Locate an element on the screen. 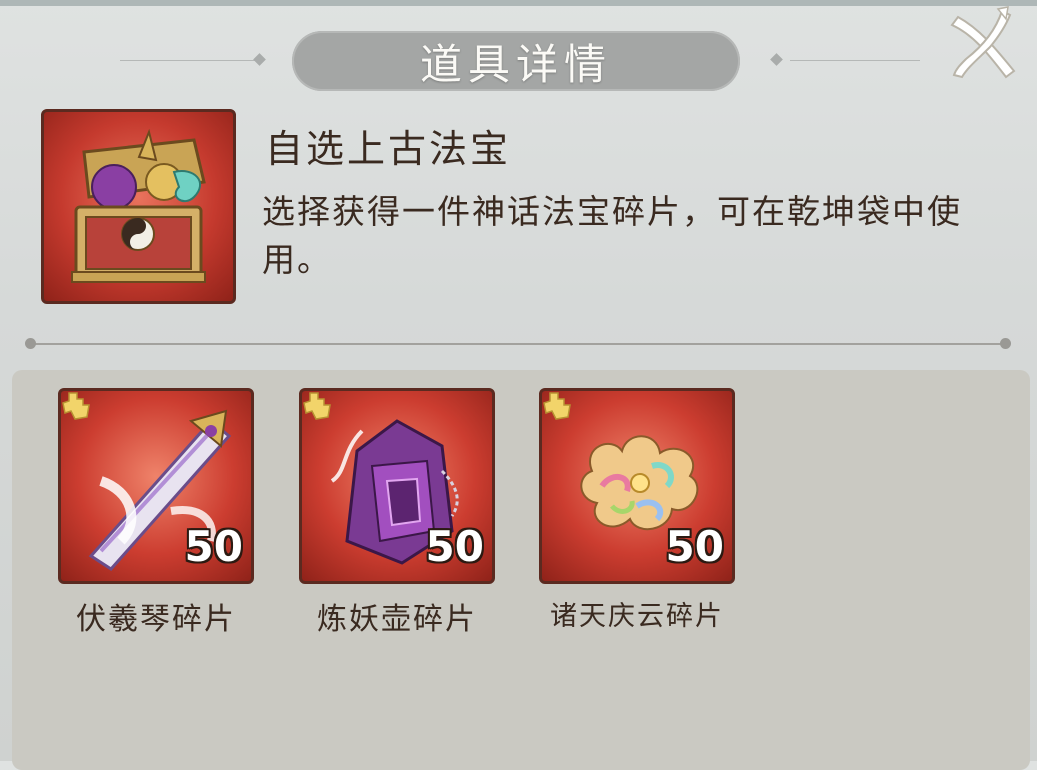 This screenshot has width=1037, height=770. dialog-title: 道具详情 is located at coordinates (515, 64).